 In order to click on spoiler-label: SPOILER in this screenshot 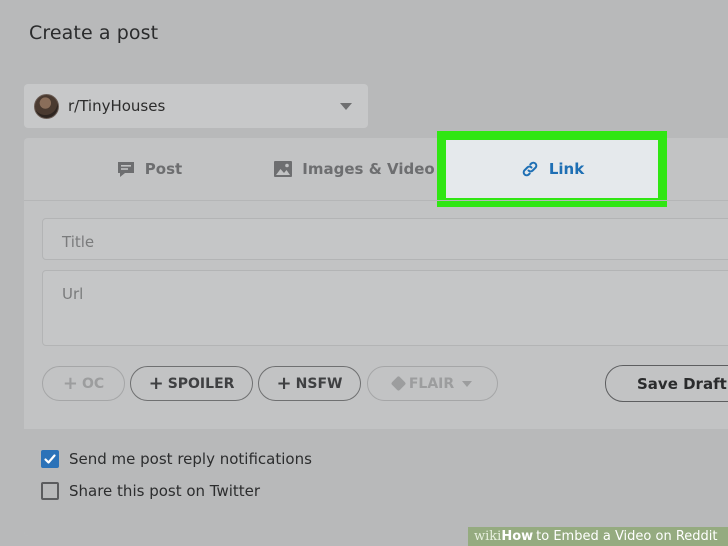, I will do `click(201, 383)`.